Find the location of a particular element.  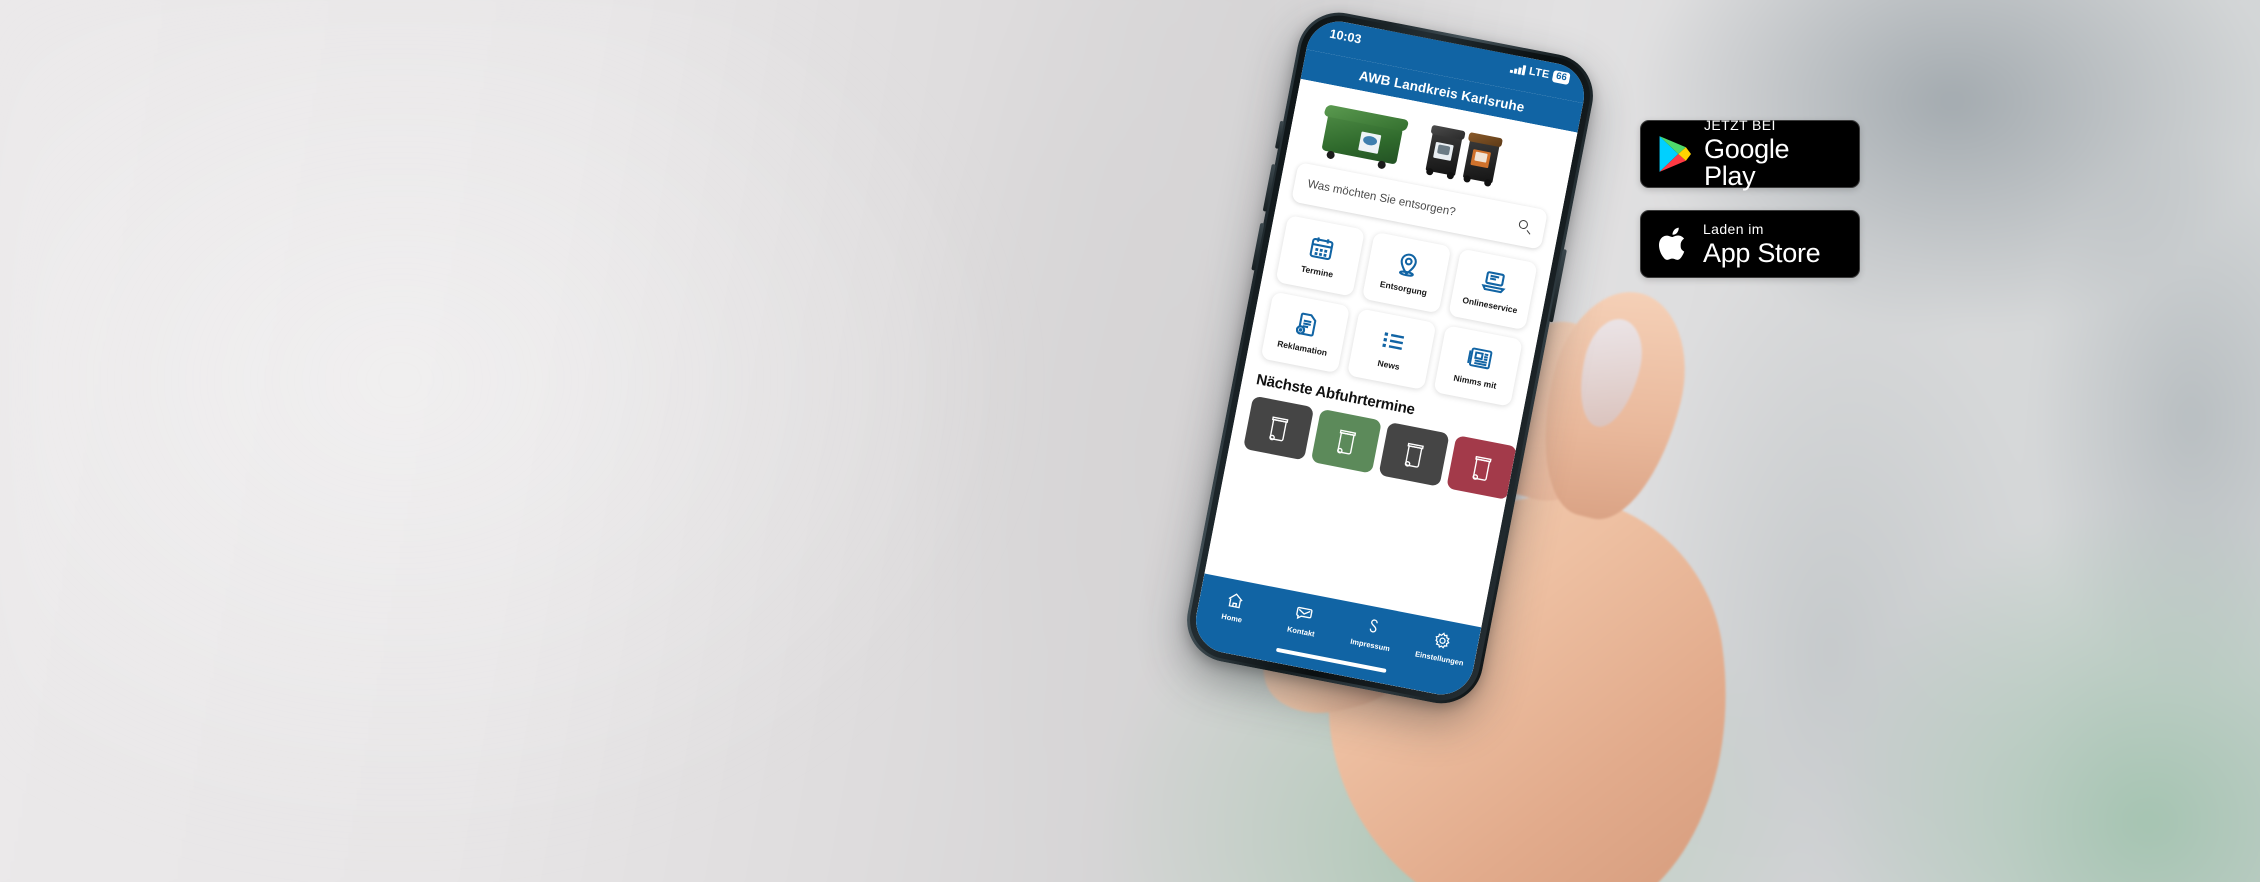

tile-nimms-mit: Nimms mit is located at coordinates (1478, 366).